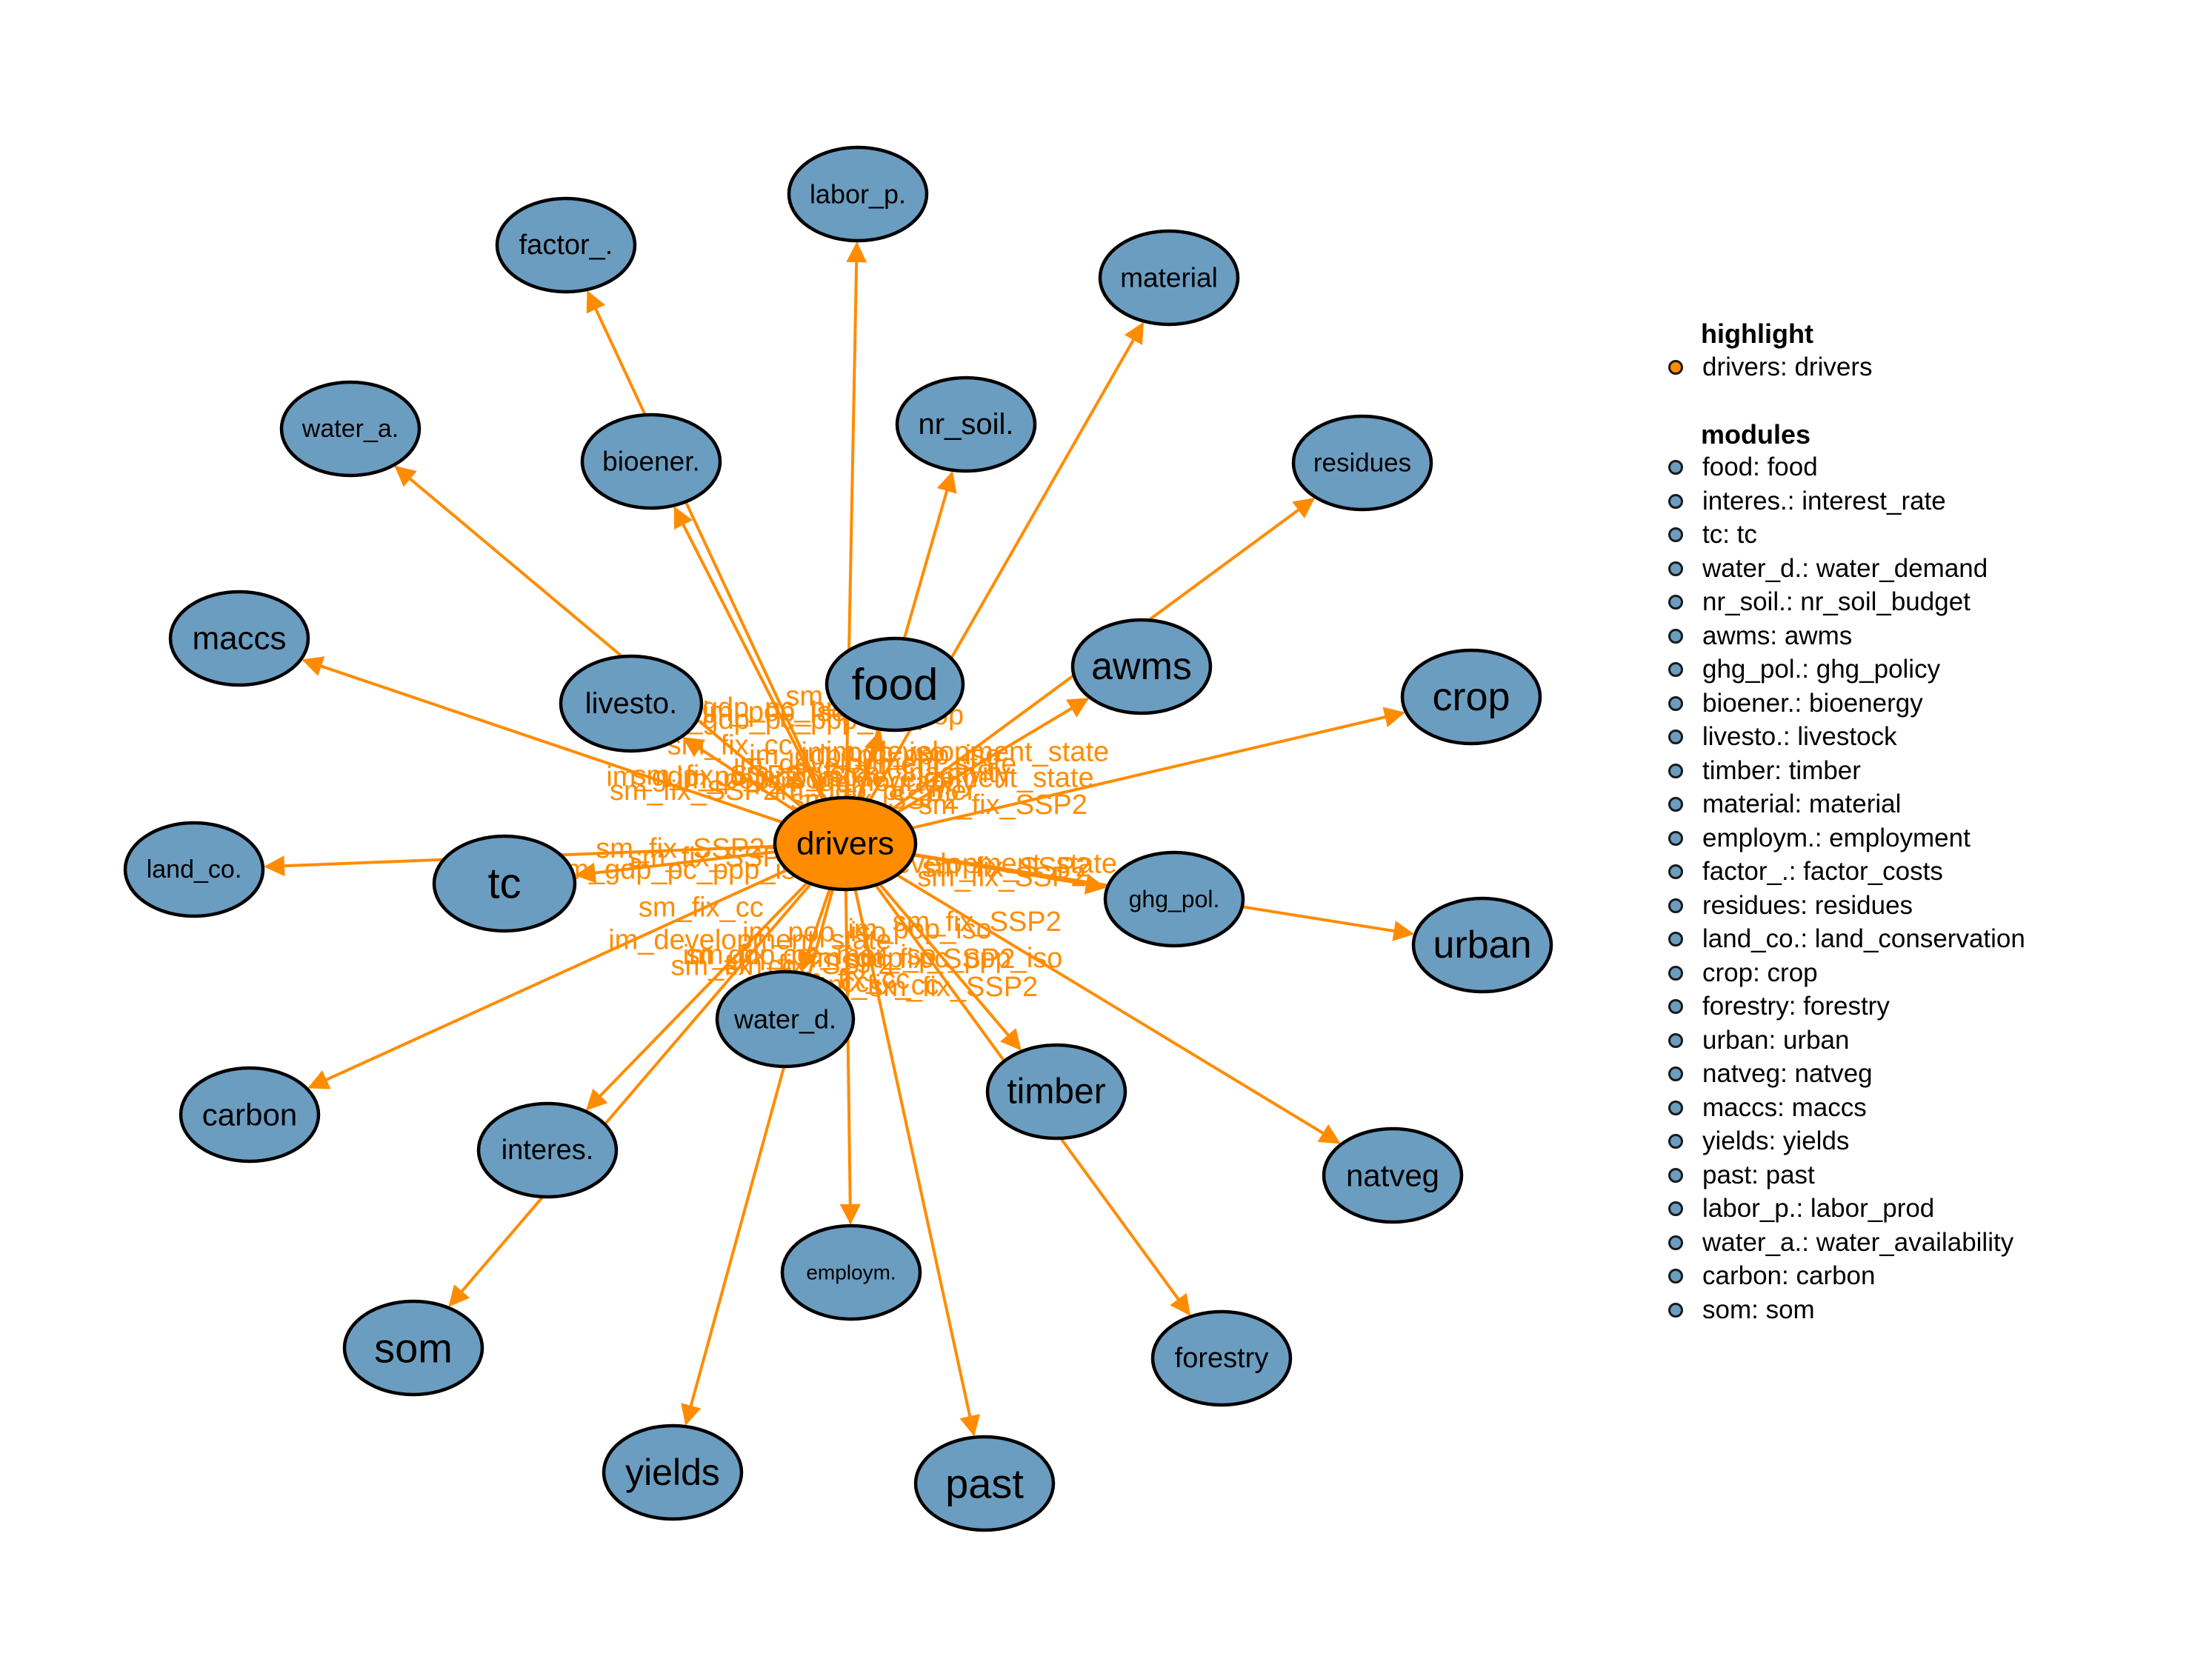 Image resolution: width=2212 pixels, height=1659 pixels. I want to click on legend-item: tc, so click(1918, 535).